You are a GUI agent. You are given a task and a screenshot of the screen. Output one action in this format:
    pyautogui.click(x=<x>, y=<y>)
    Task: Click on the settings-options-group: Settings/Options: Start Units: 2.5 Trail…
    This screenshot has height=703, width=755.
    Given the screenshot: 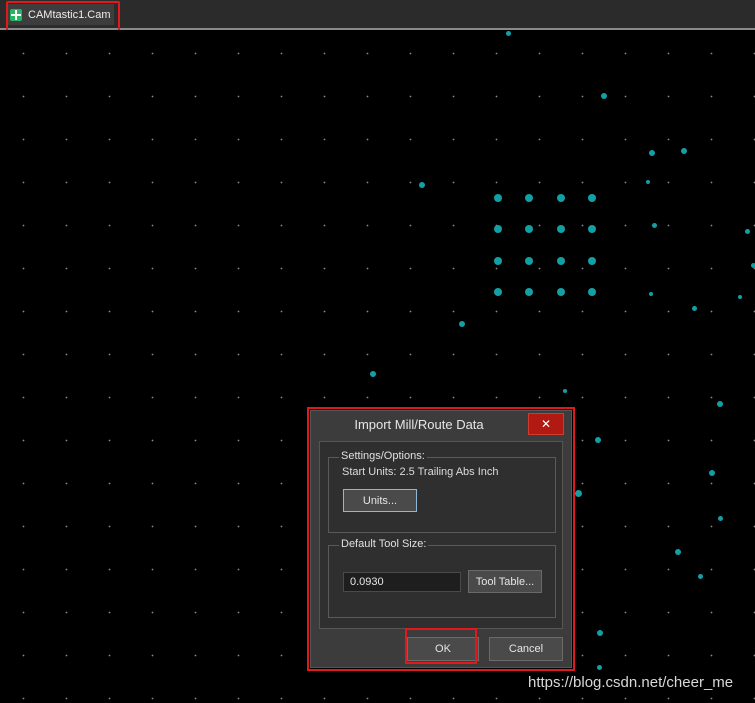 What is the action you would take?
    pyautogui.click(x=442, y=491)
    